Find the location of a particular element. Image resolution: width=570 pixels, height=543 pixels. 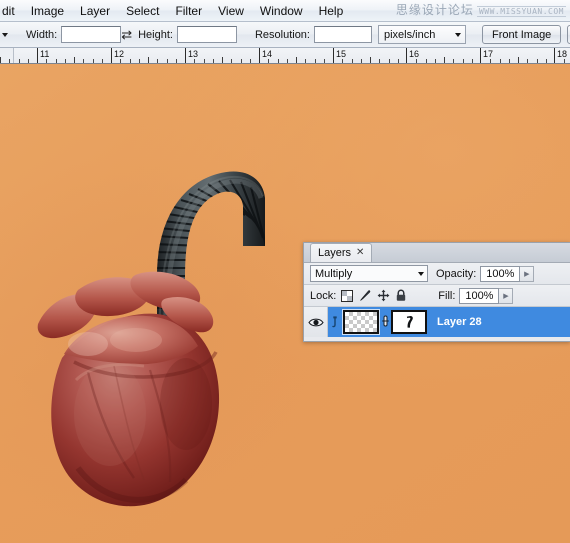

menu-item-label: Filter is located at coordinates (189, 10).